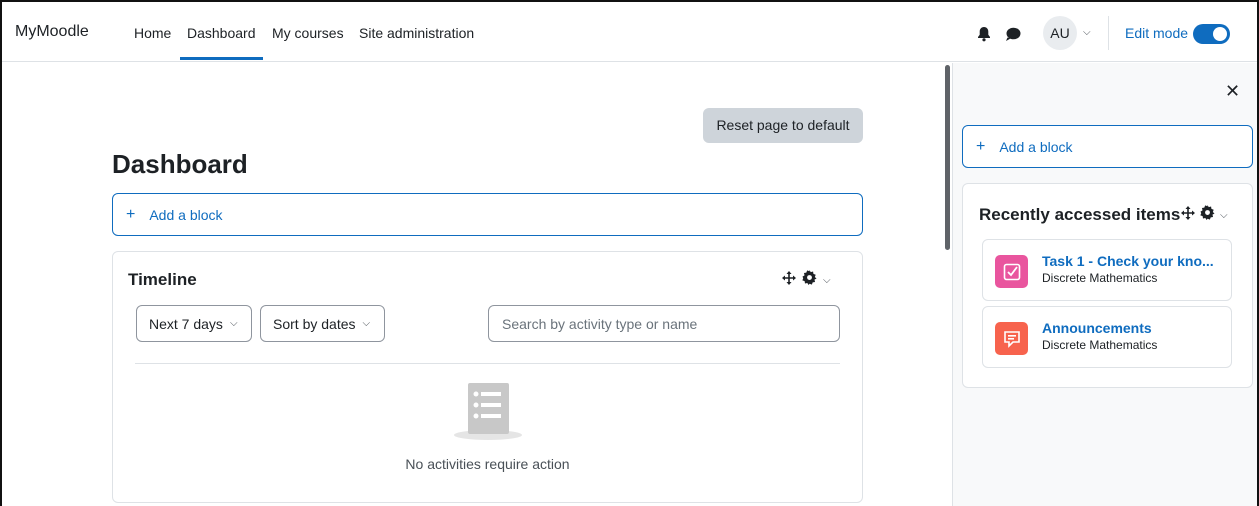  Describe the element at coordinates (1080, 214) in the screenshot. I see `recent-items-title: Recently accessed items` at that location.